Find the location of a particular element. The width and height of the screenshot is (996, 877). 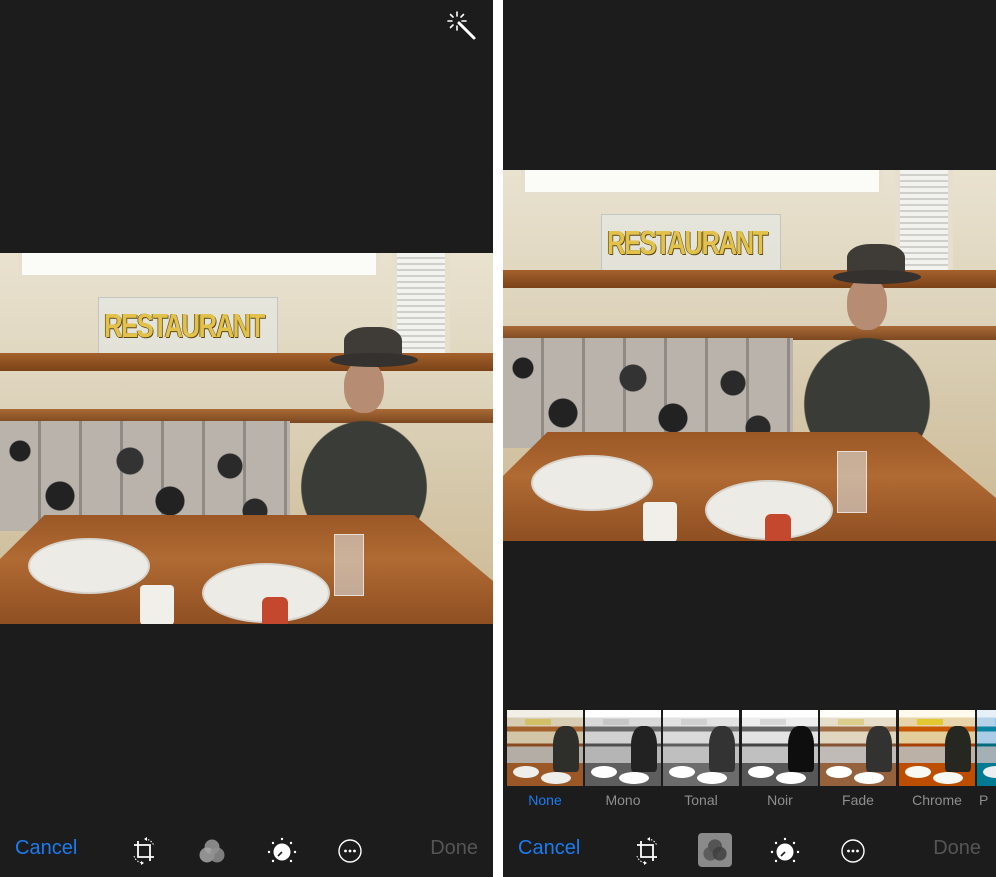

filter-chrome: Chrome is located at coordinates (937, 759).